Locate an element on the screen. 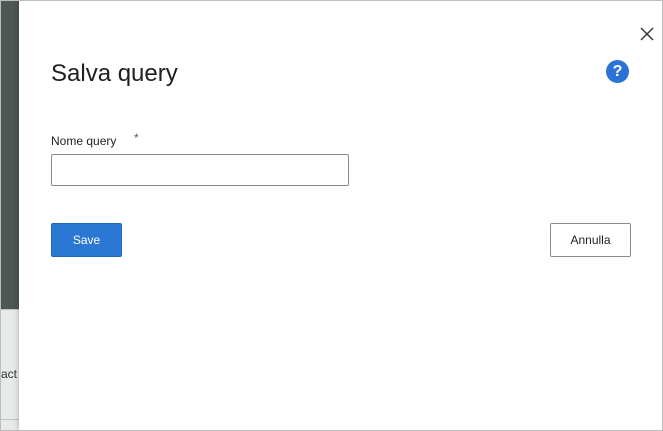 This screenshot has height=431, width=663. save-button: Save is located at coordinates (86, 240).